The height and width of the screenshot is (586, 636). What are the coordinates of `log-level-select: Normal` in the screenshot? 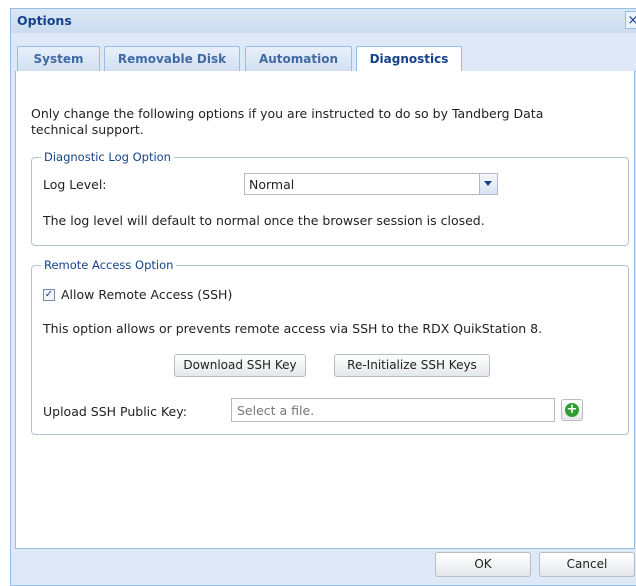 It's located at (371, 184).